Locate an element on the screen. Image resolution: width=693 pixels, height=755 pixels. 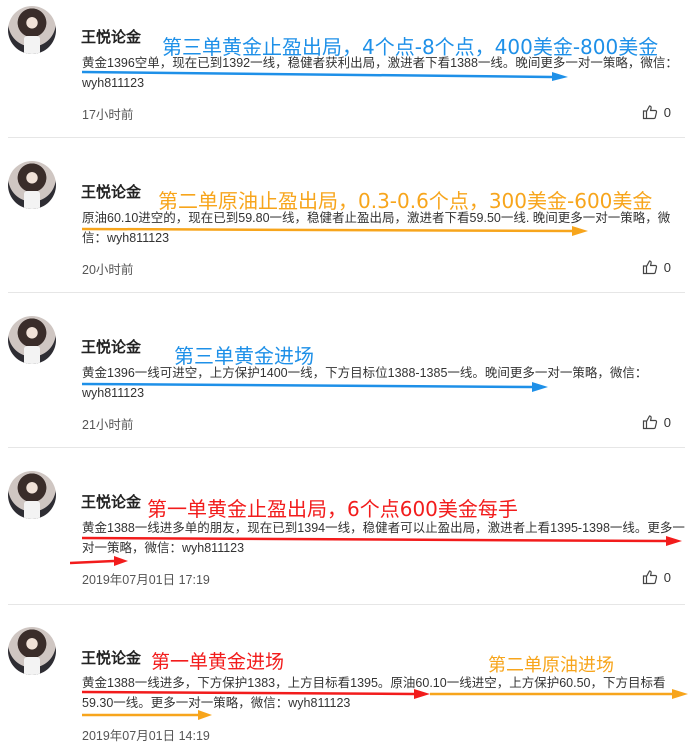
post-headline: 第一单黄金进场 is located at coordinates (218, 662).